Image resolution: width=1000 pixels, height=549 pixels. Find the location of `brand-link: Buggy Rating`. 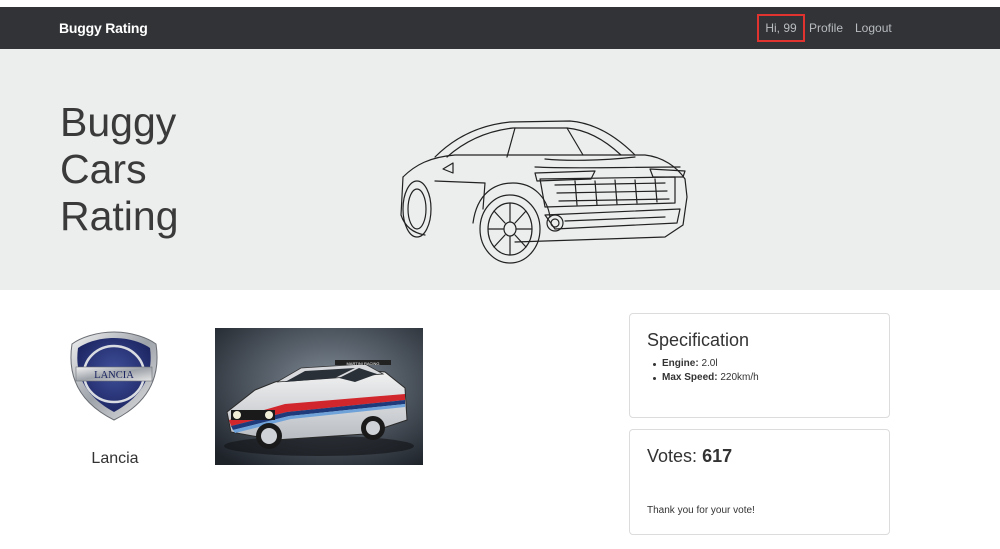

brand-link: Buggy Rating is located at coordinates (103, 28).